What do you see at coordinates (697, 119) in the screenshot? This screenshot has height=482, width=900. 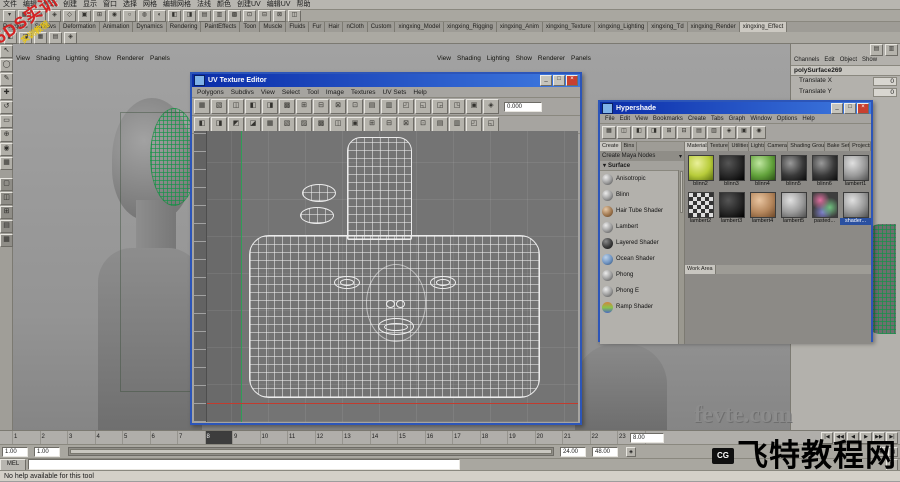 I see `hypershade-menu-item: Create` at bounding box center [697, 119].